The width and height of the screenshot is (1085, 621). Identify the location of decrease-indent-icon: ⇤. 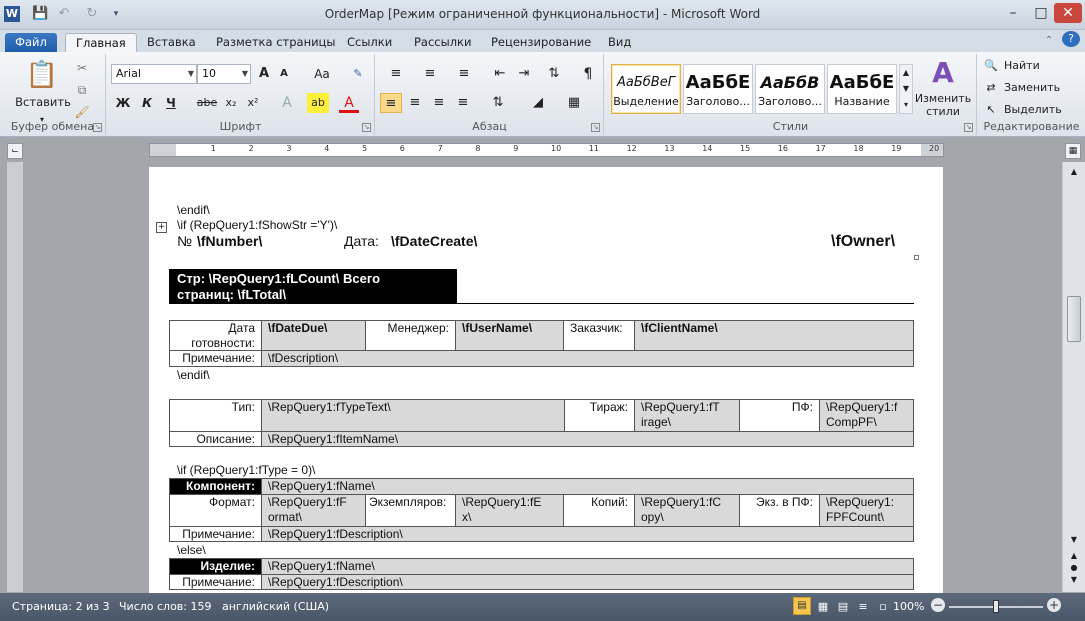
(500, 74).